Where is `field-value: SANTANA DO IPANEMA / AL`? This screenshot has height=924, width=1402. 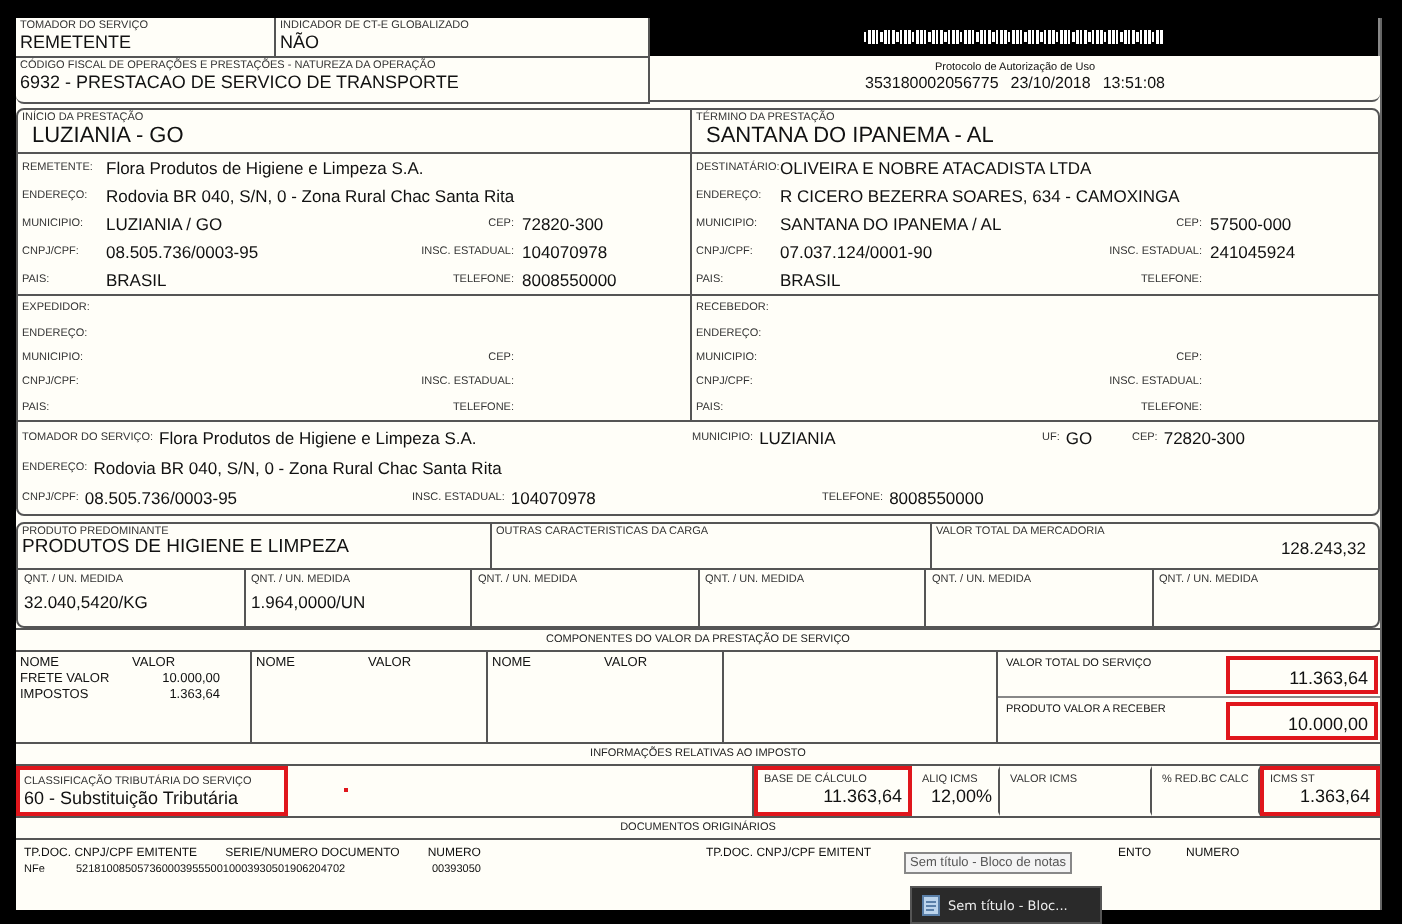
field-value: SANTANA DO IPANEMA / AL is located at coordinates (891, 224).